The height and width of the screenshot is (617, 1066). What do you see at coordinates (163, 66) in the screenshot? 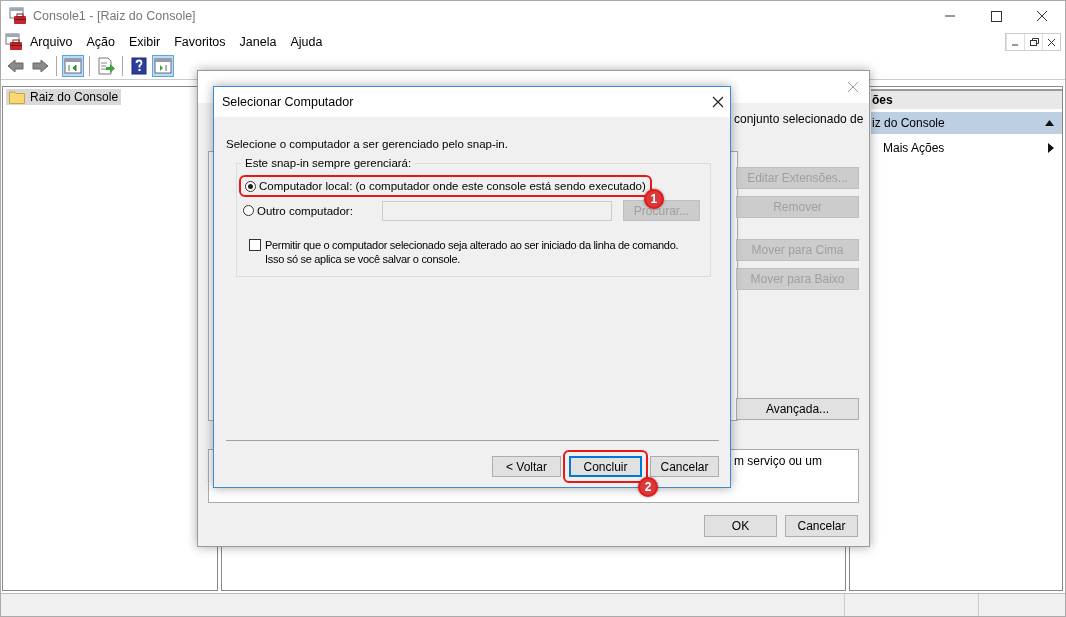
I see `action-pane-icon` at bounding box center [163, 66].